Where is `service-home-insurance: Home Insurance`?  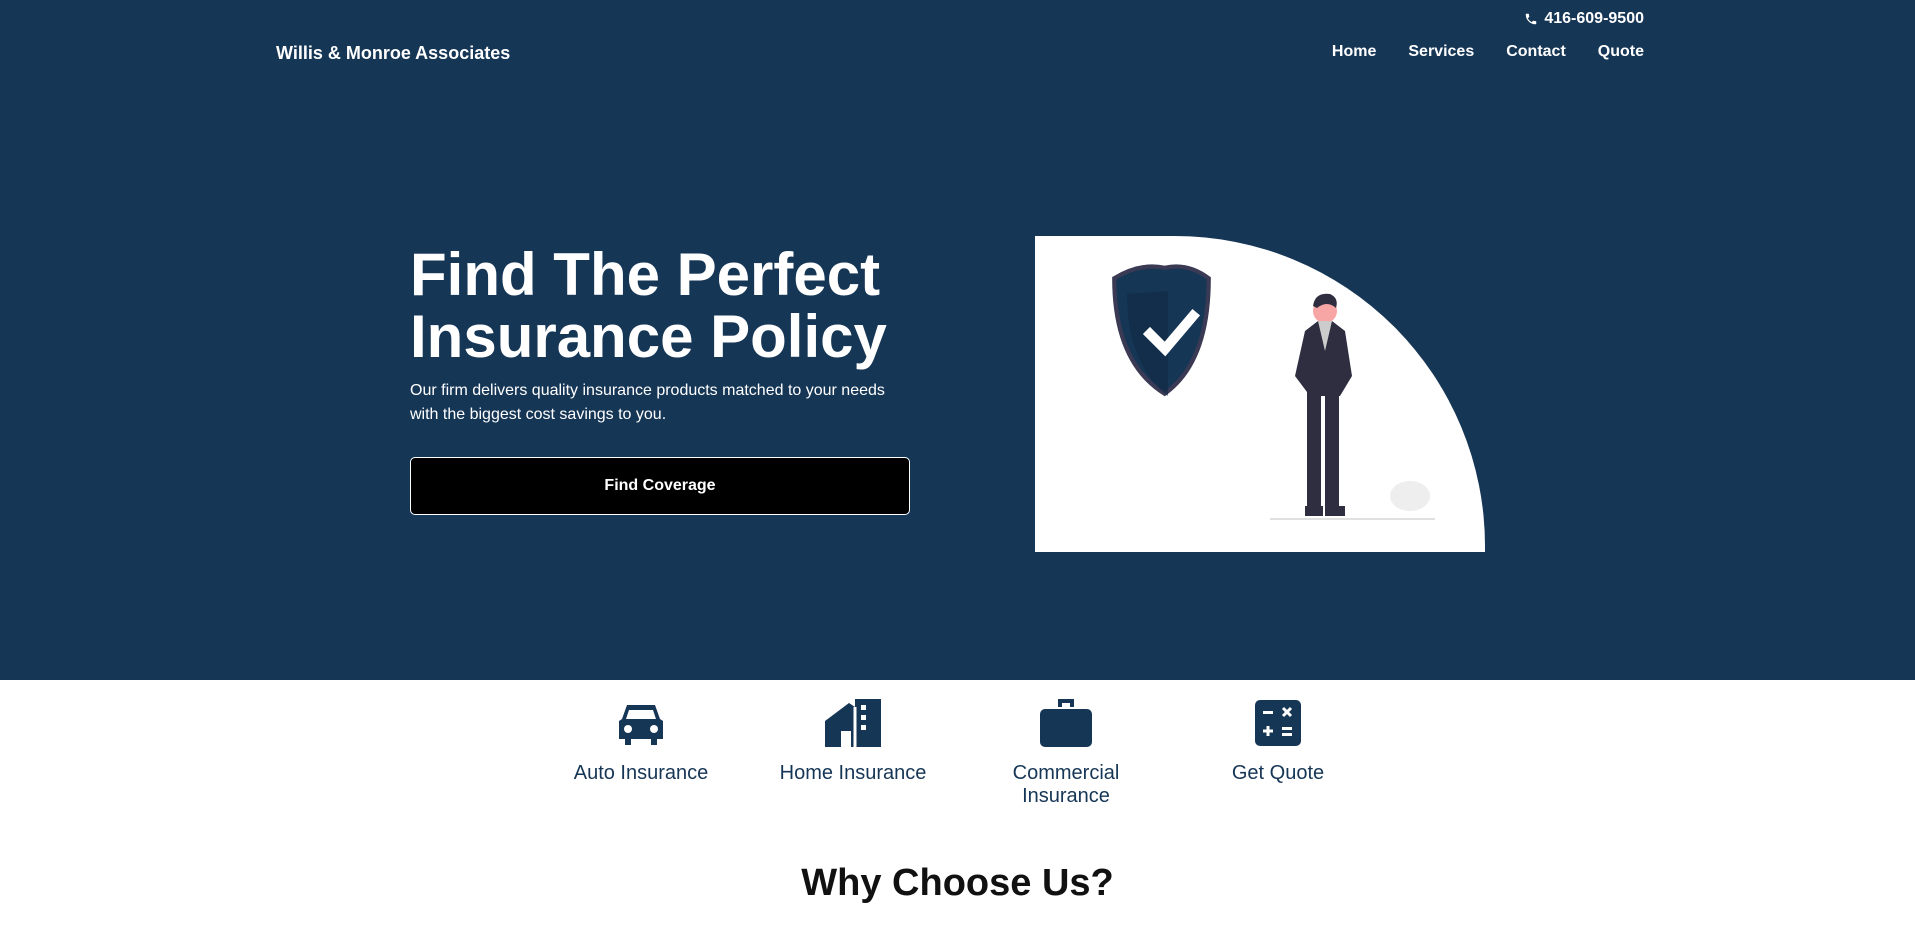 service-home-insurance: Home Insurance is located at coordinates (853, 741).